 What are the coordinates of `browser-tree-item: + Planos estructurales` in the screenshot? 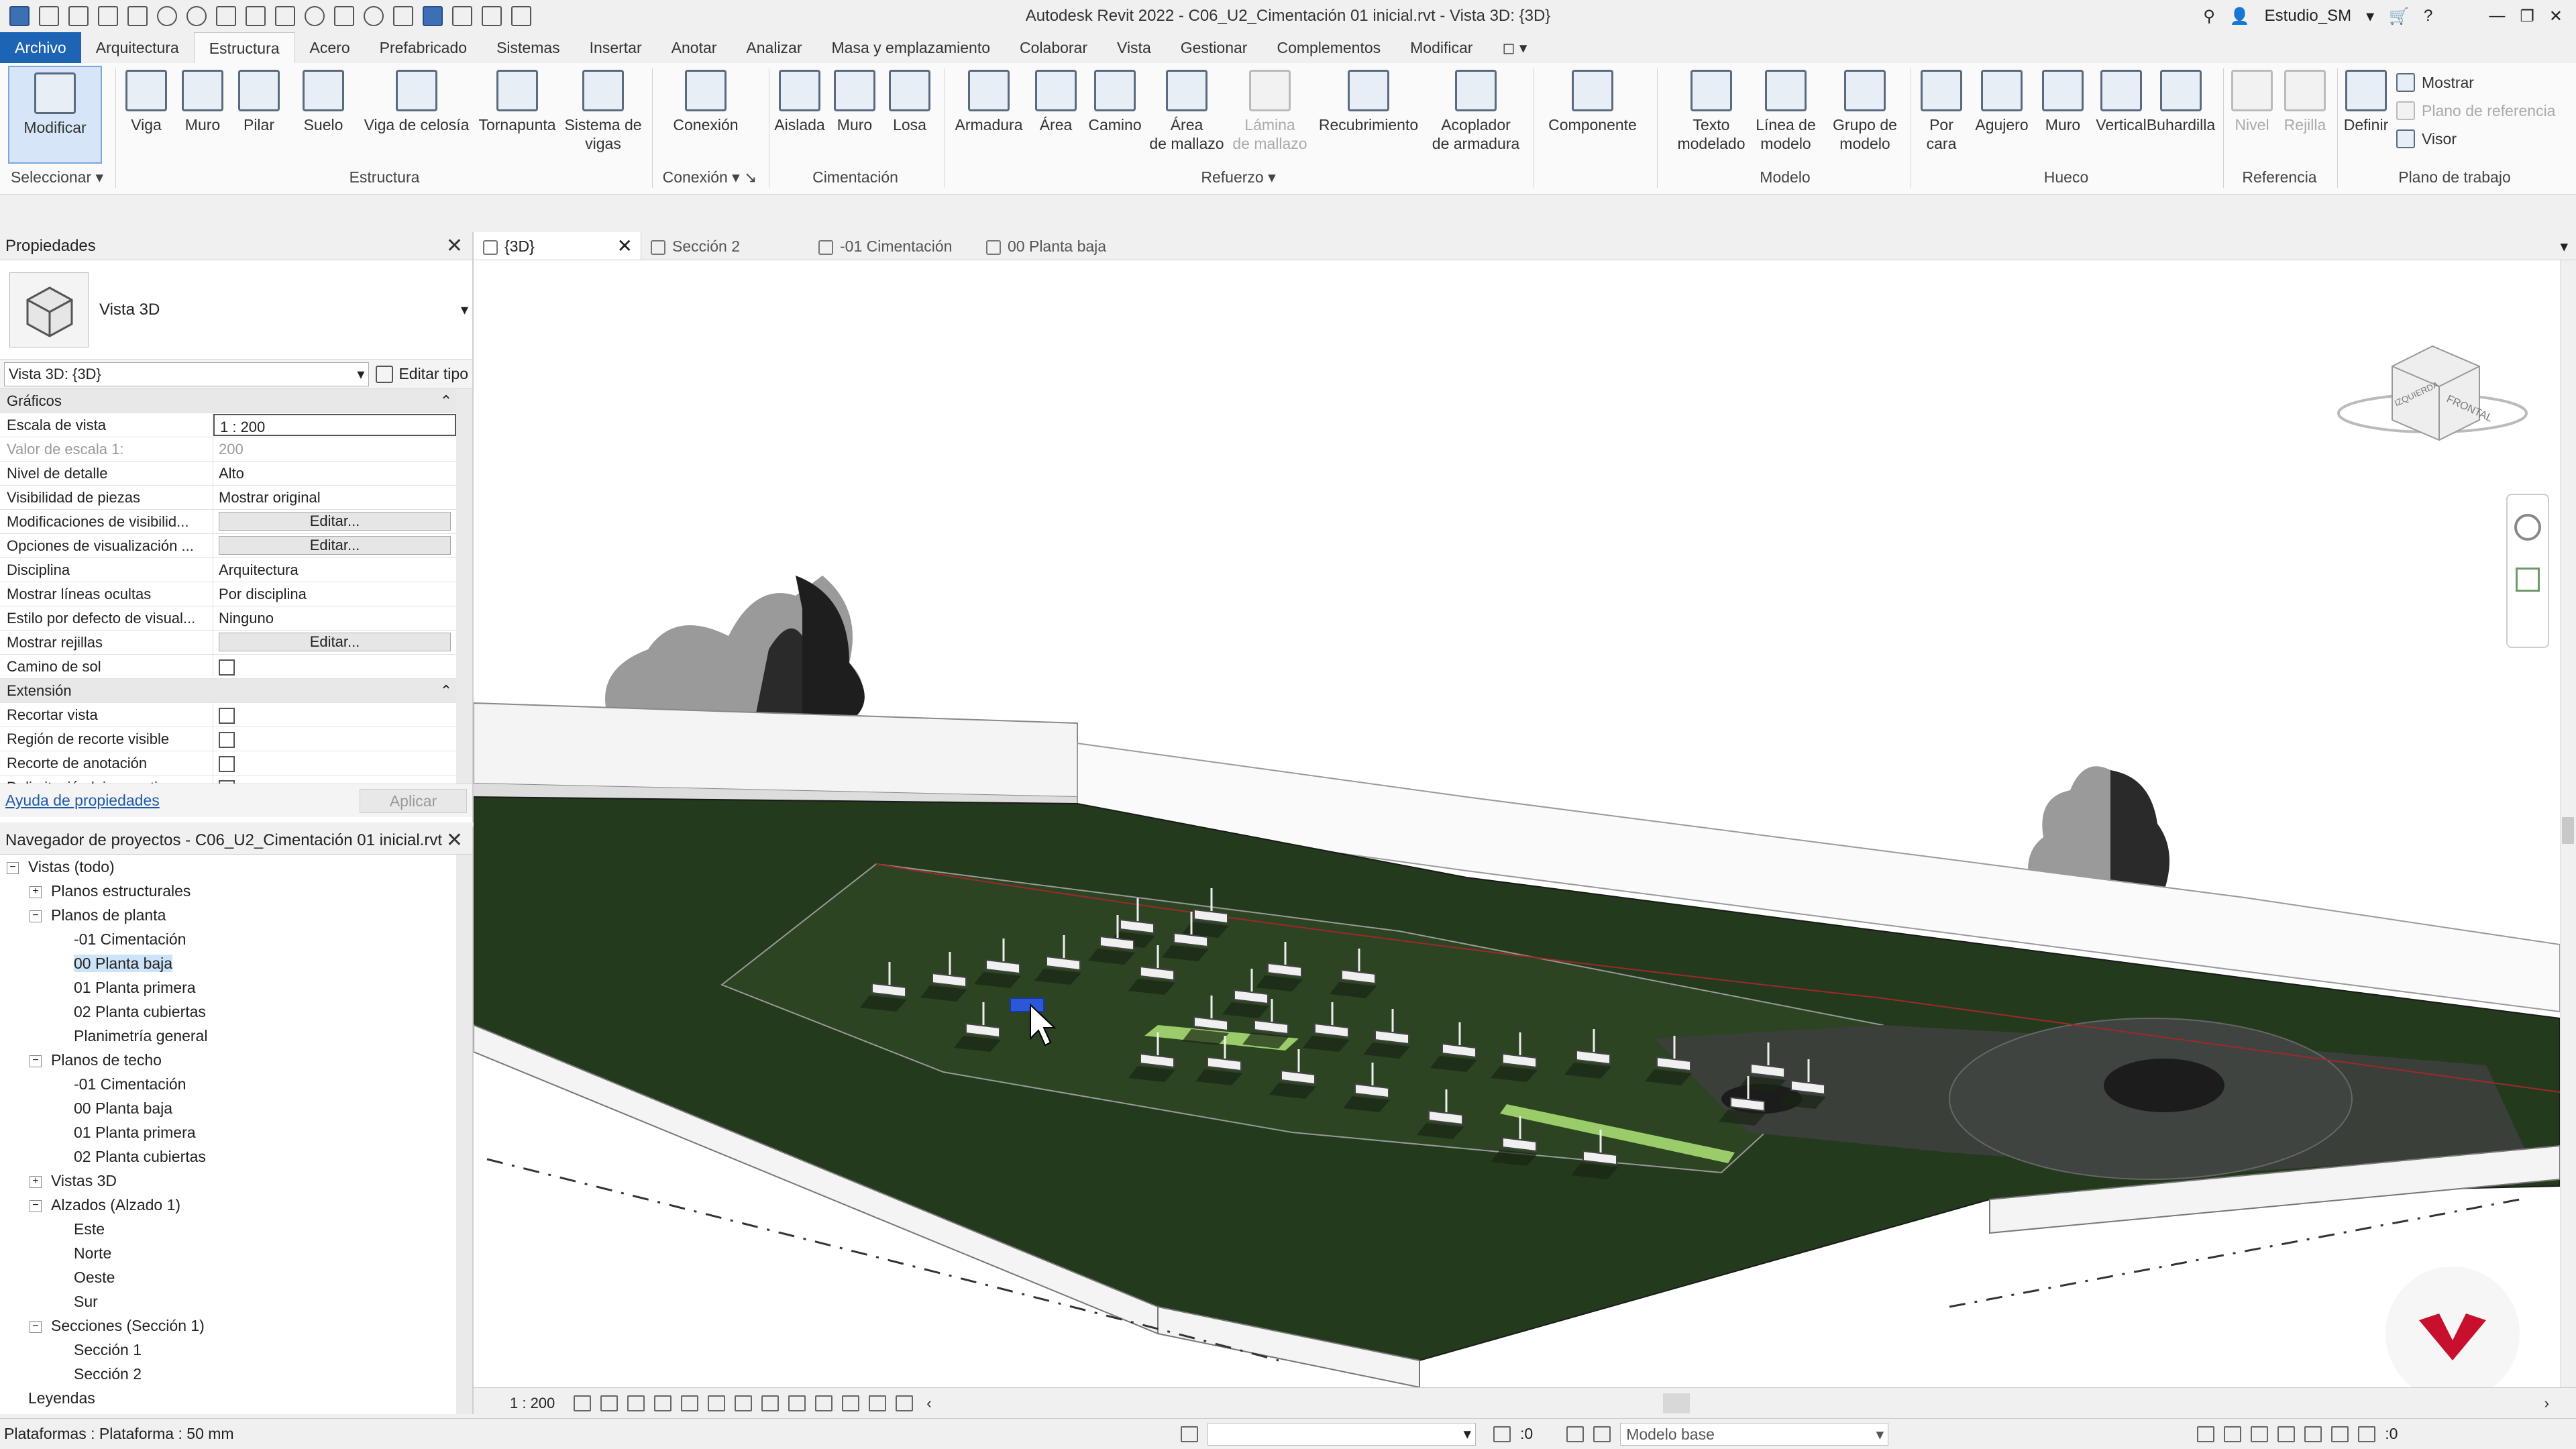 It's located at (228, 891).